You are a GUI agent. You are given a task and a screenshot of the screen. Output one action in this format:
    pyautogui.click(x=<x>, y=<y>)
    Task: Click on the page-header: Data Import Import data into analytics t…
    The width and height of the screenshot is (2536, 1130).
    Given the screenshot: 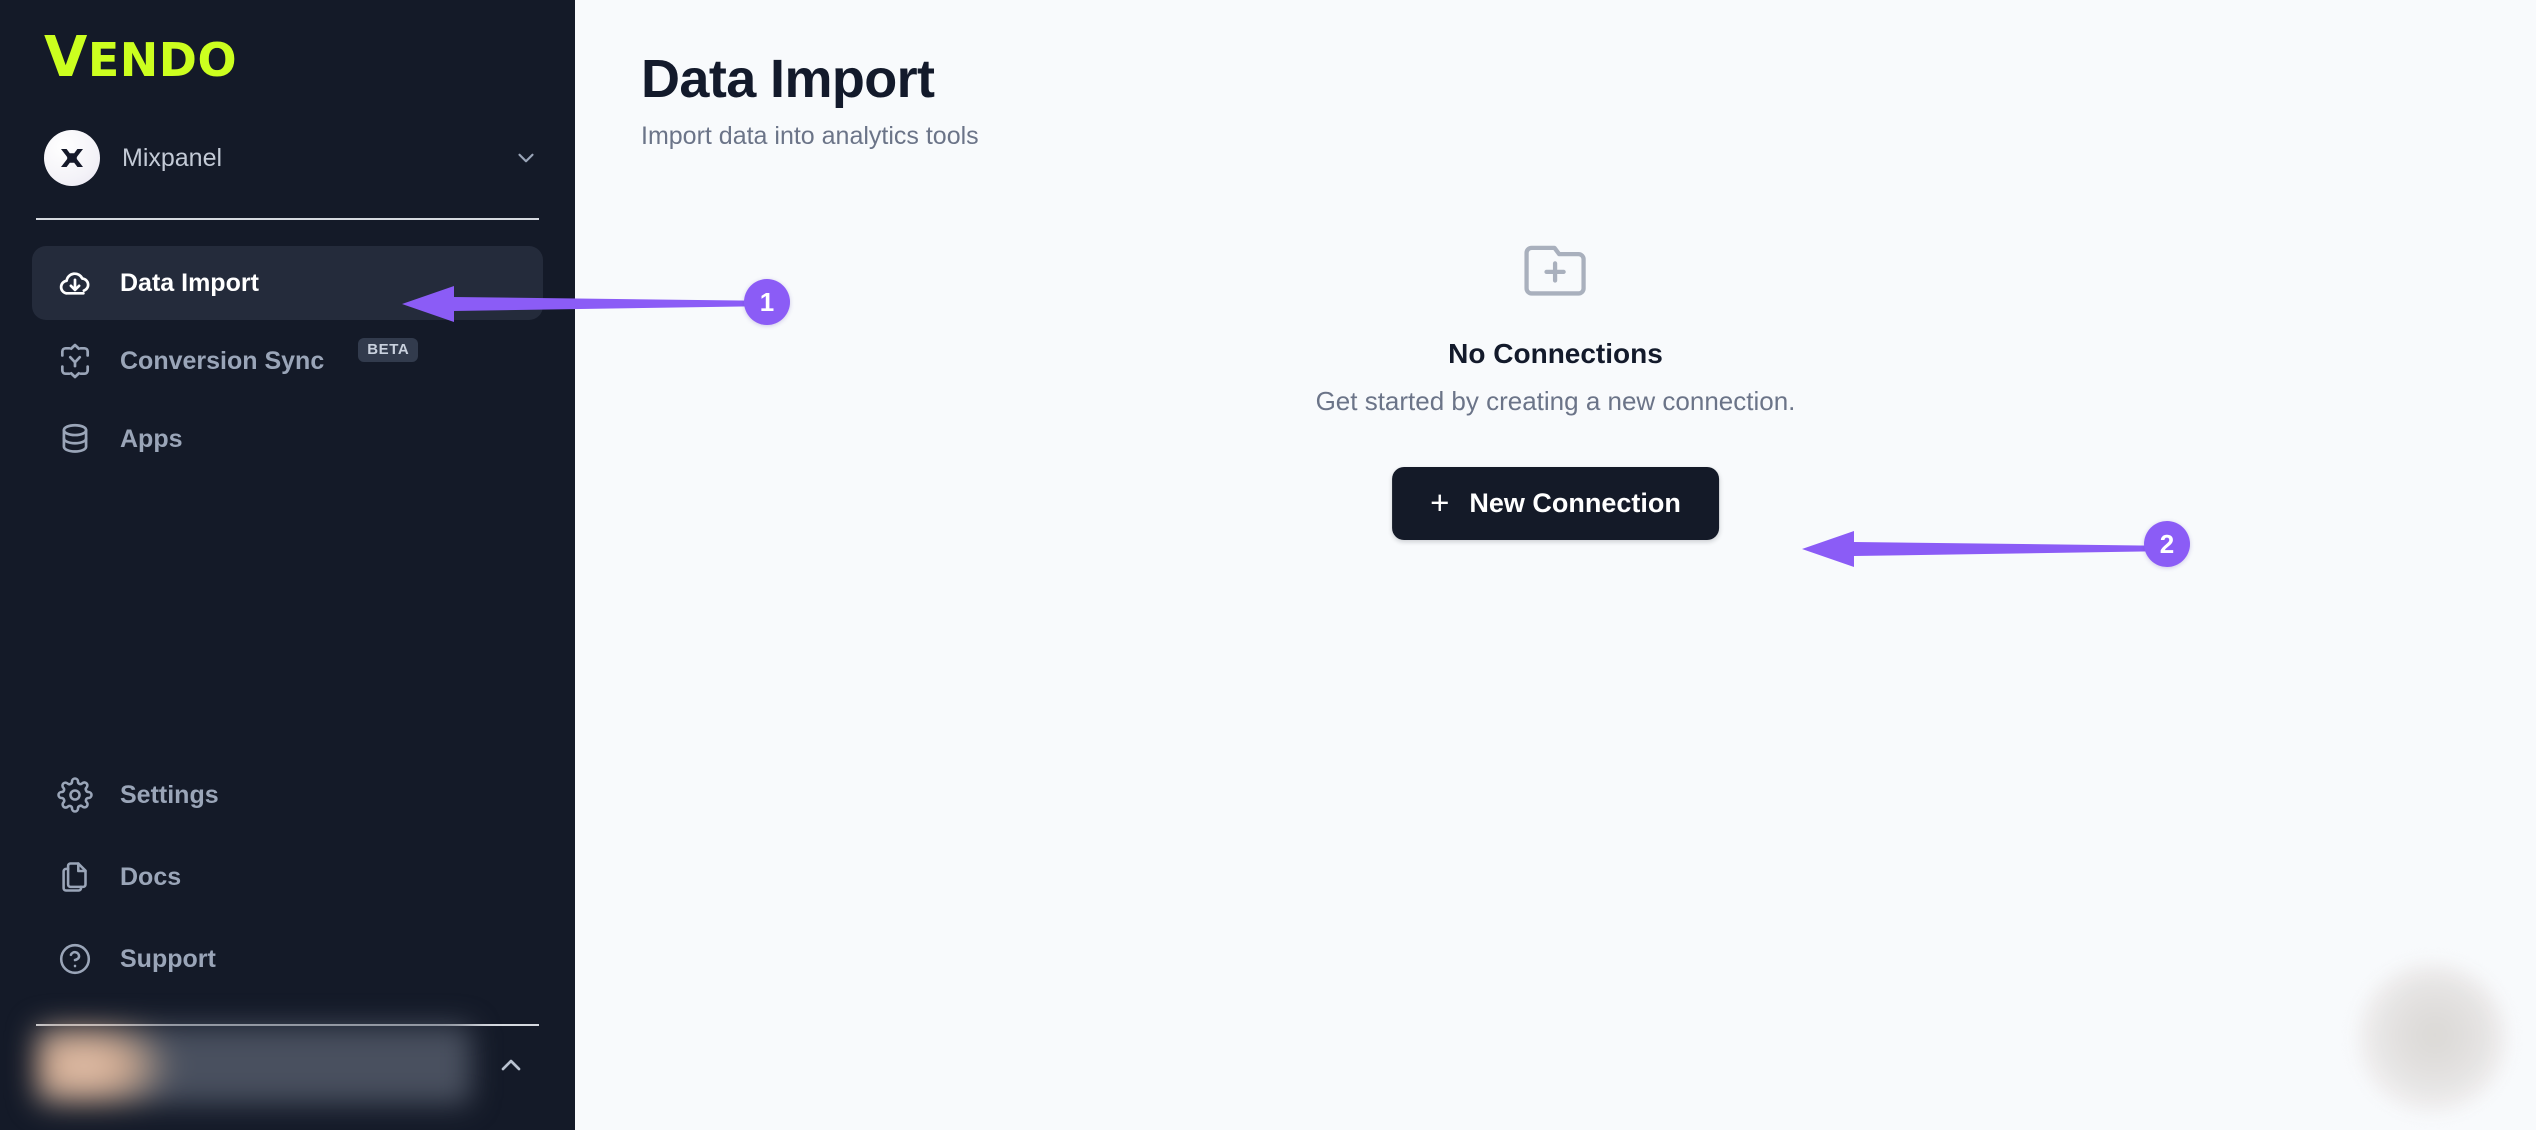 What is the action you would take?
    pyautogui.click(x=1555, y=75)
    